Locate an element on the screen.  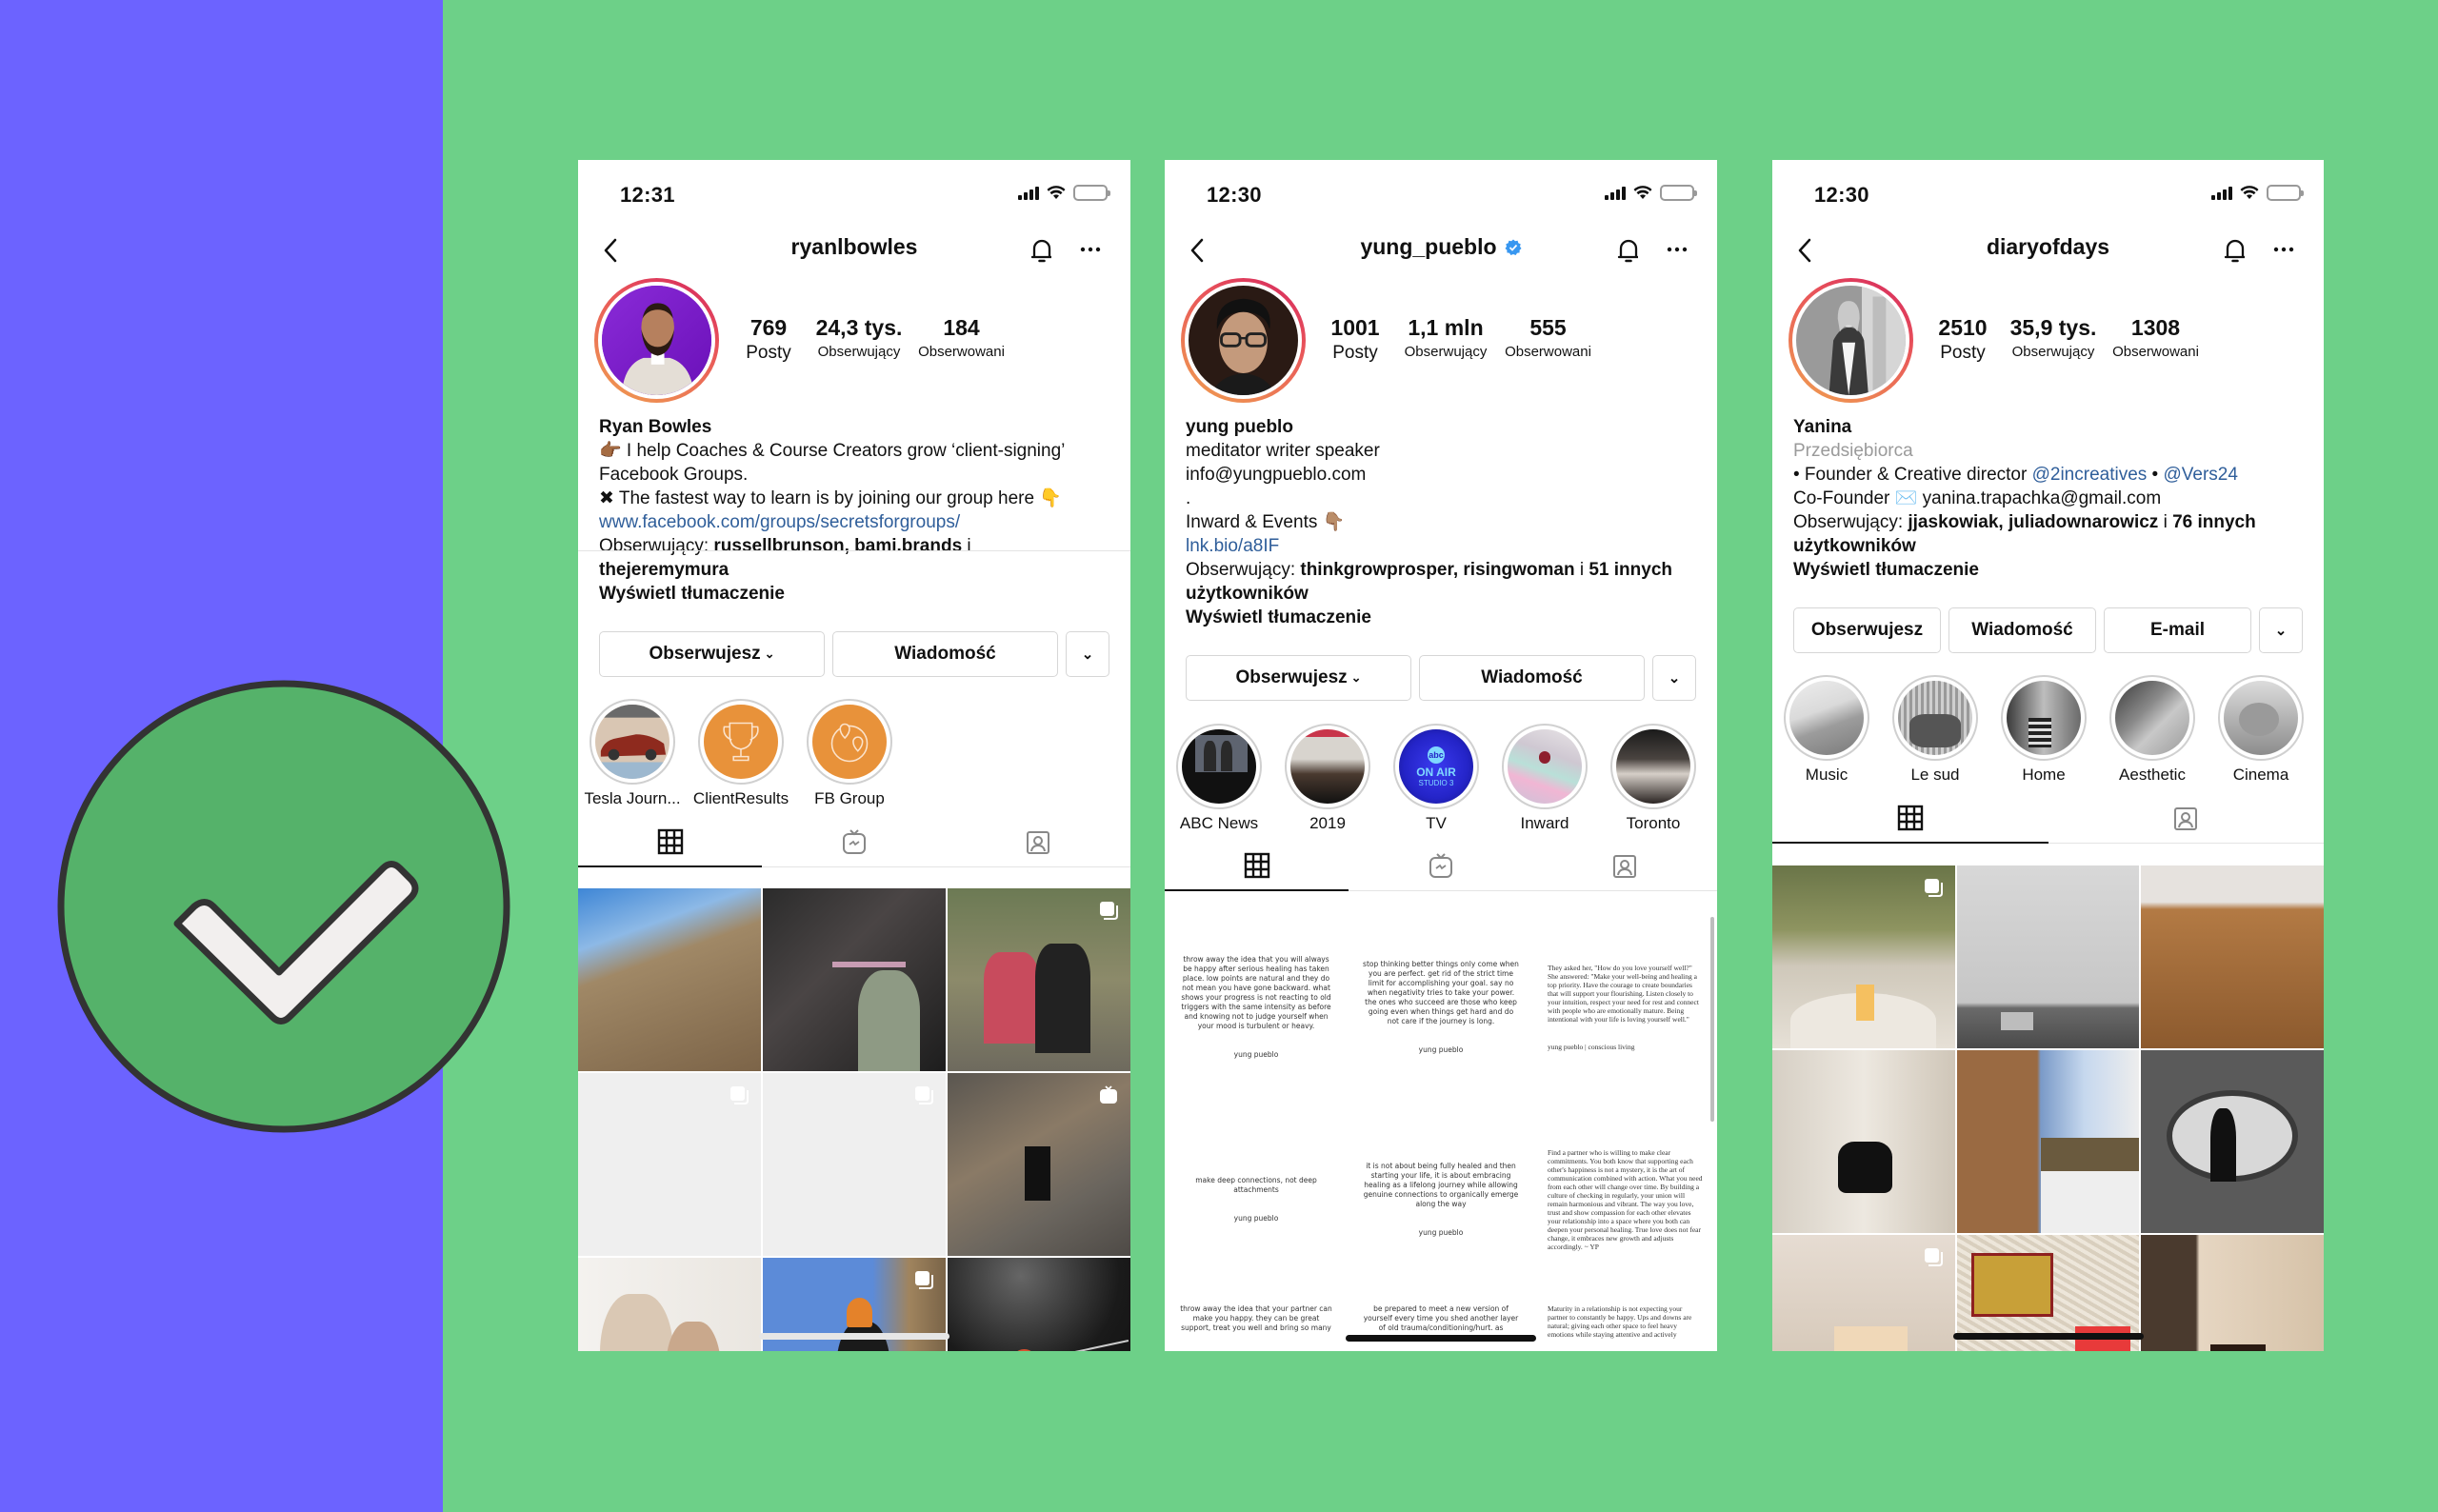
stat-followers: 24,3 tys. Obserwujący is located at coordinates (859, 339).